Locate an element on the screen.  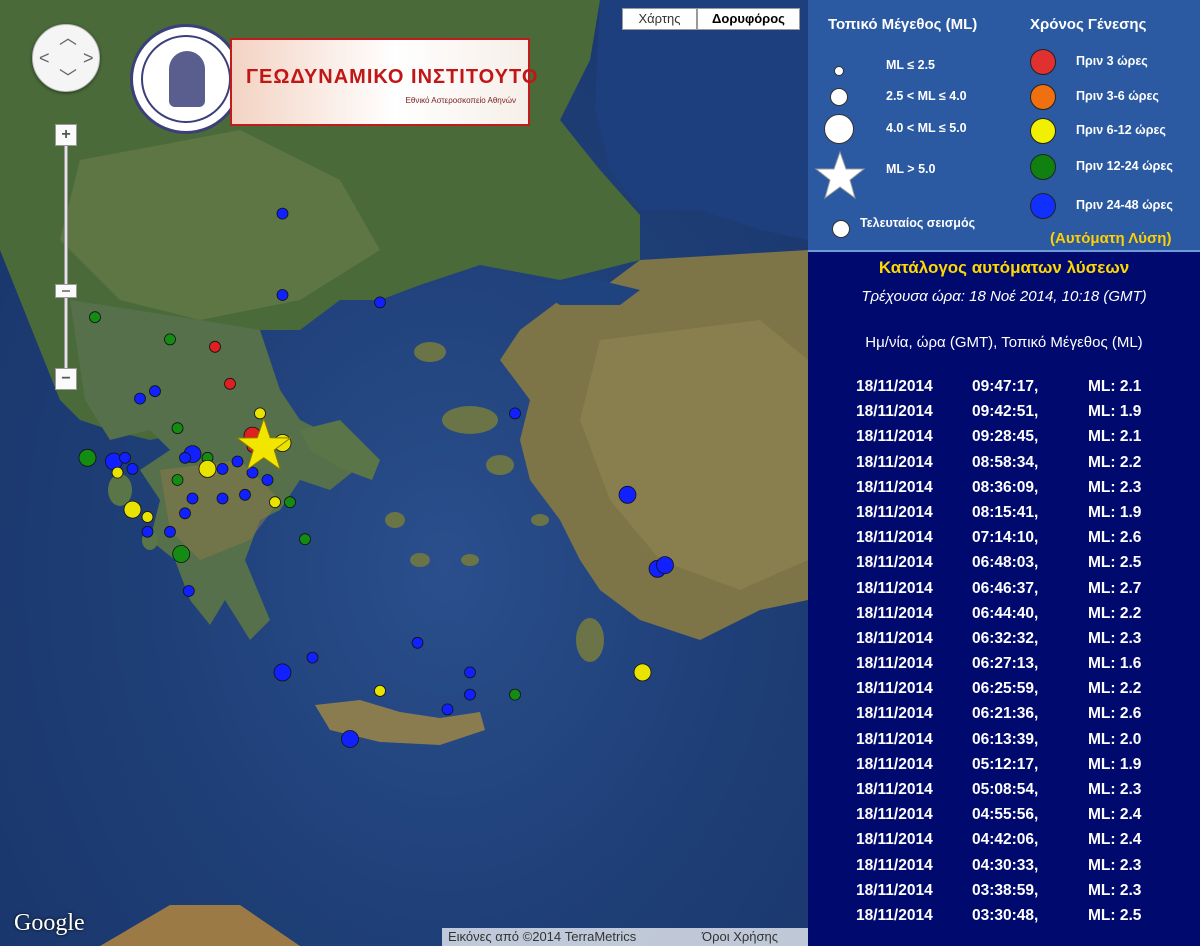
zoom-in-button: + is located at coordinates (66, 135).